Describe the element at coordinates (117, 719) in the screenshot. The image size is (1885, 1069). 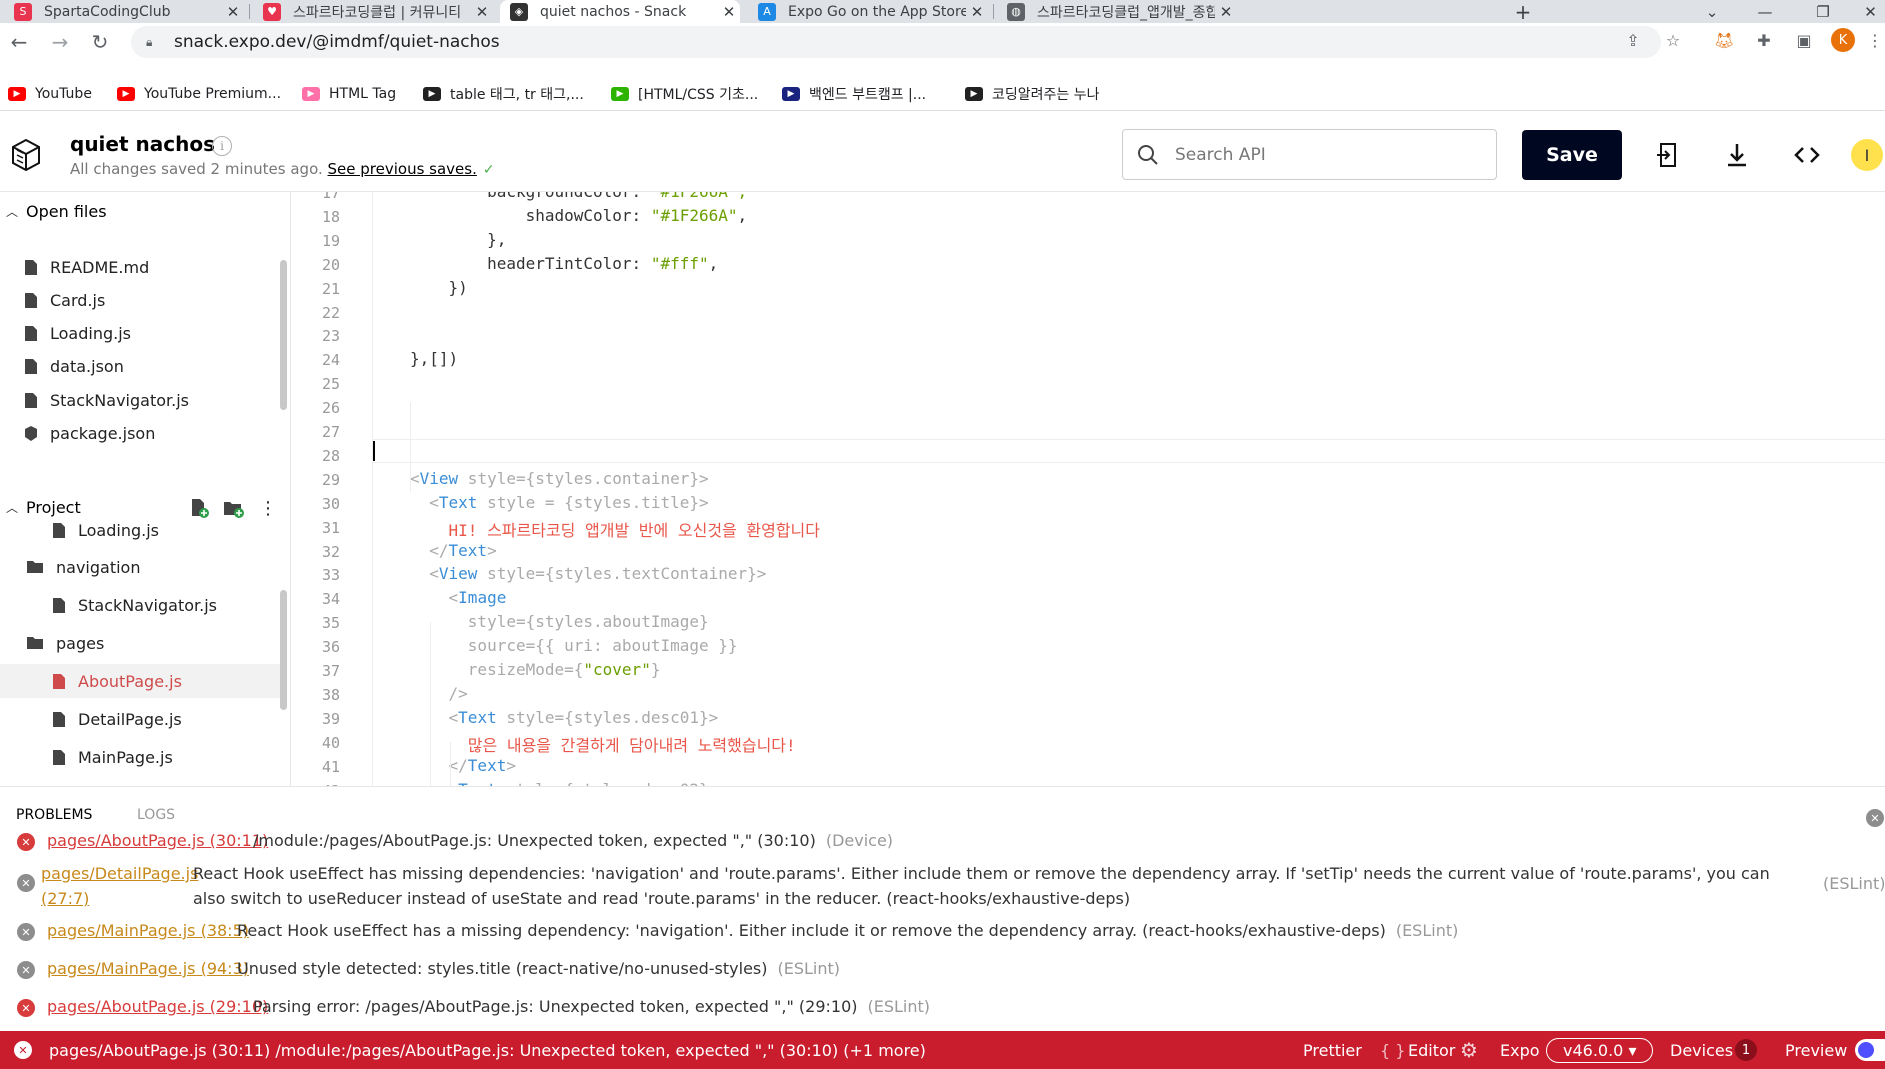
I see `project-tree-item: DetailPage.js` at that location.